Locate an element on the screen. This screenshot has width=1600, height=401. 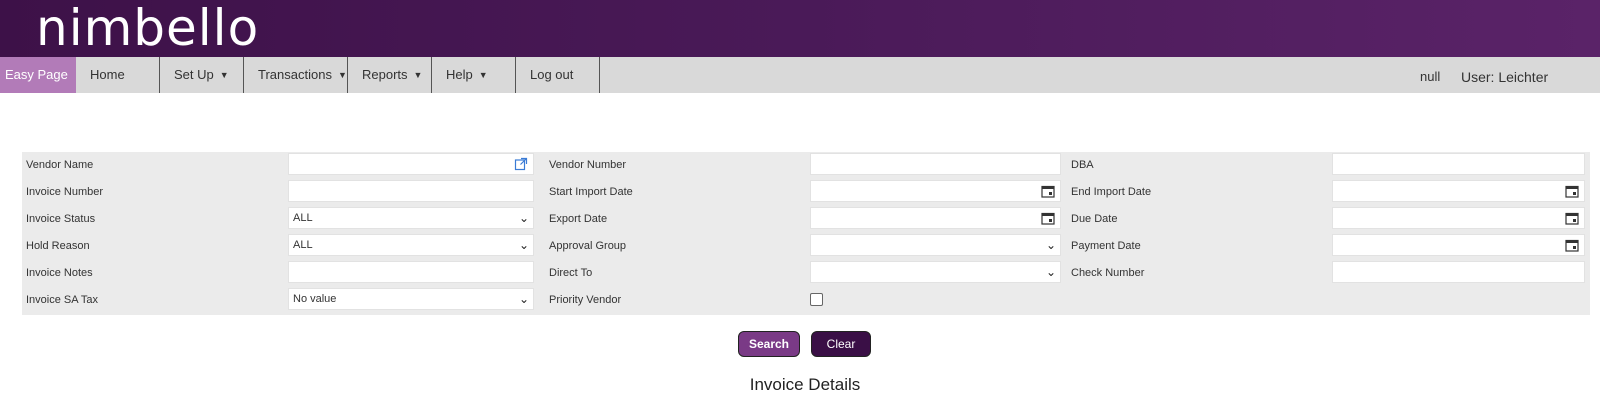
due-date-input is located at coordinates (1458, 218).